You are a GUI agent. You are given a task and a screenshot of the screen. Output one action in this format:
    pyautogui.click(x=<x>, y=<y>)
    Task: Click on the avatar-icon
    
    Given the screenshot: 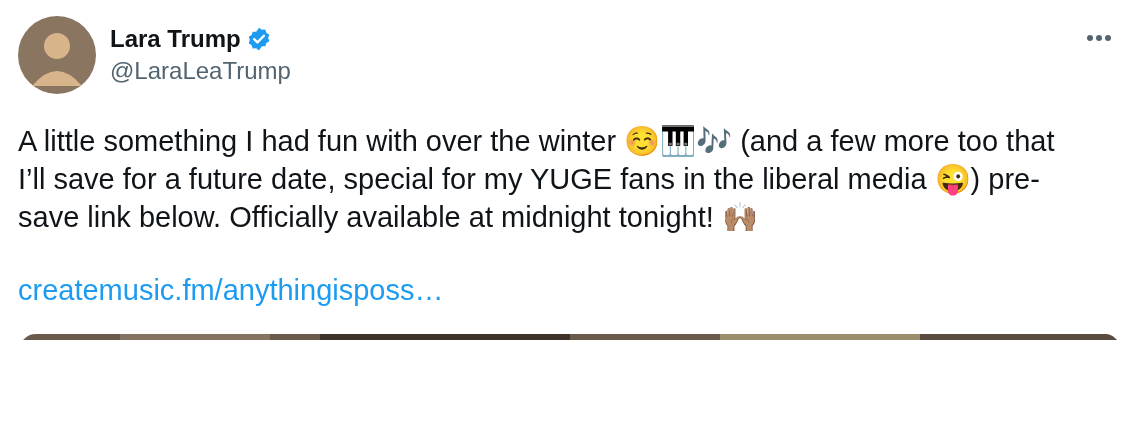 What is the action you would take?
    pyautogui.click(x=57, y=55)
    